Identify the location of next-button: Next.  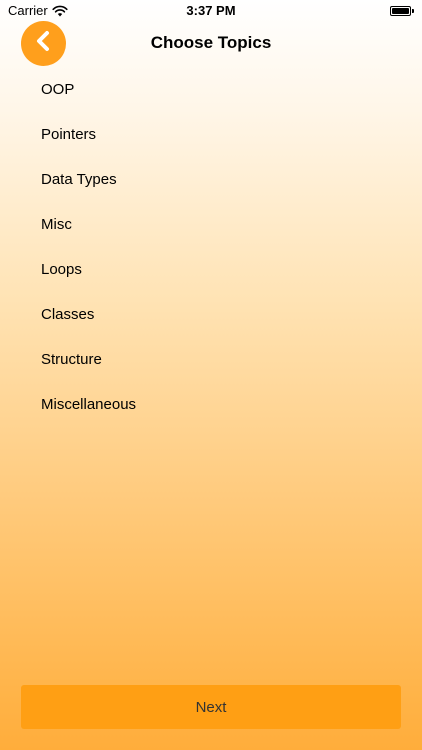
(211, 707).